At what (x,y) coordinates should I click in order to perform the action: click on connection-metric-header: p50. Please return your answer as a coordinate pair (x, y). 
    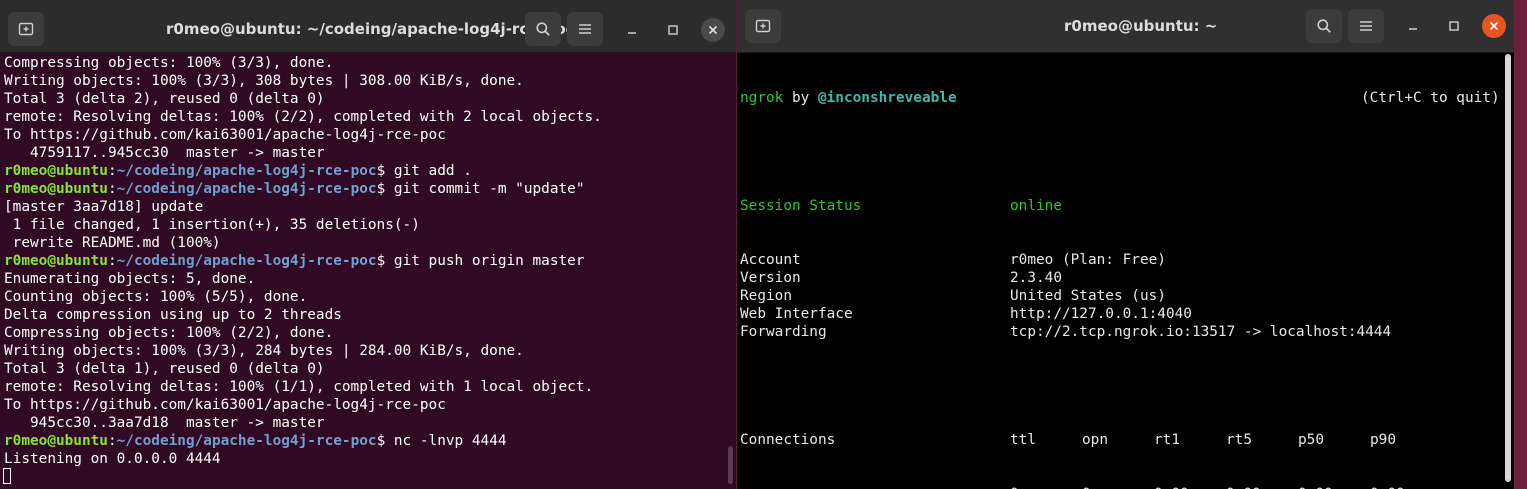
    Looking at the image, I should click on (1311, 440).